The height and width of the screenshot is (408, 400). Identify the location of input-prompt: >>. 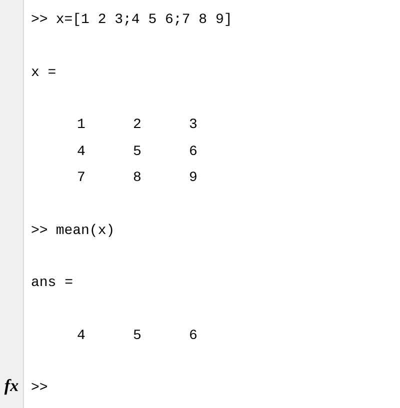
(39, 388).